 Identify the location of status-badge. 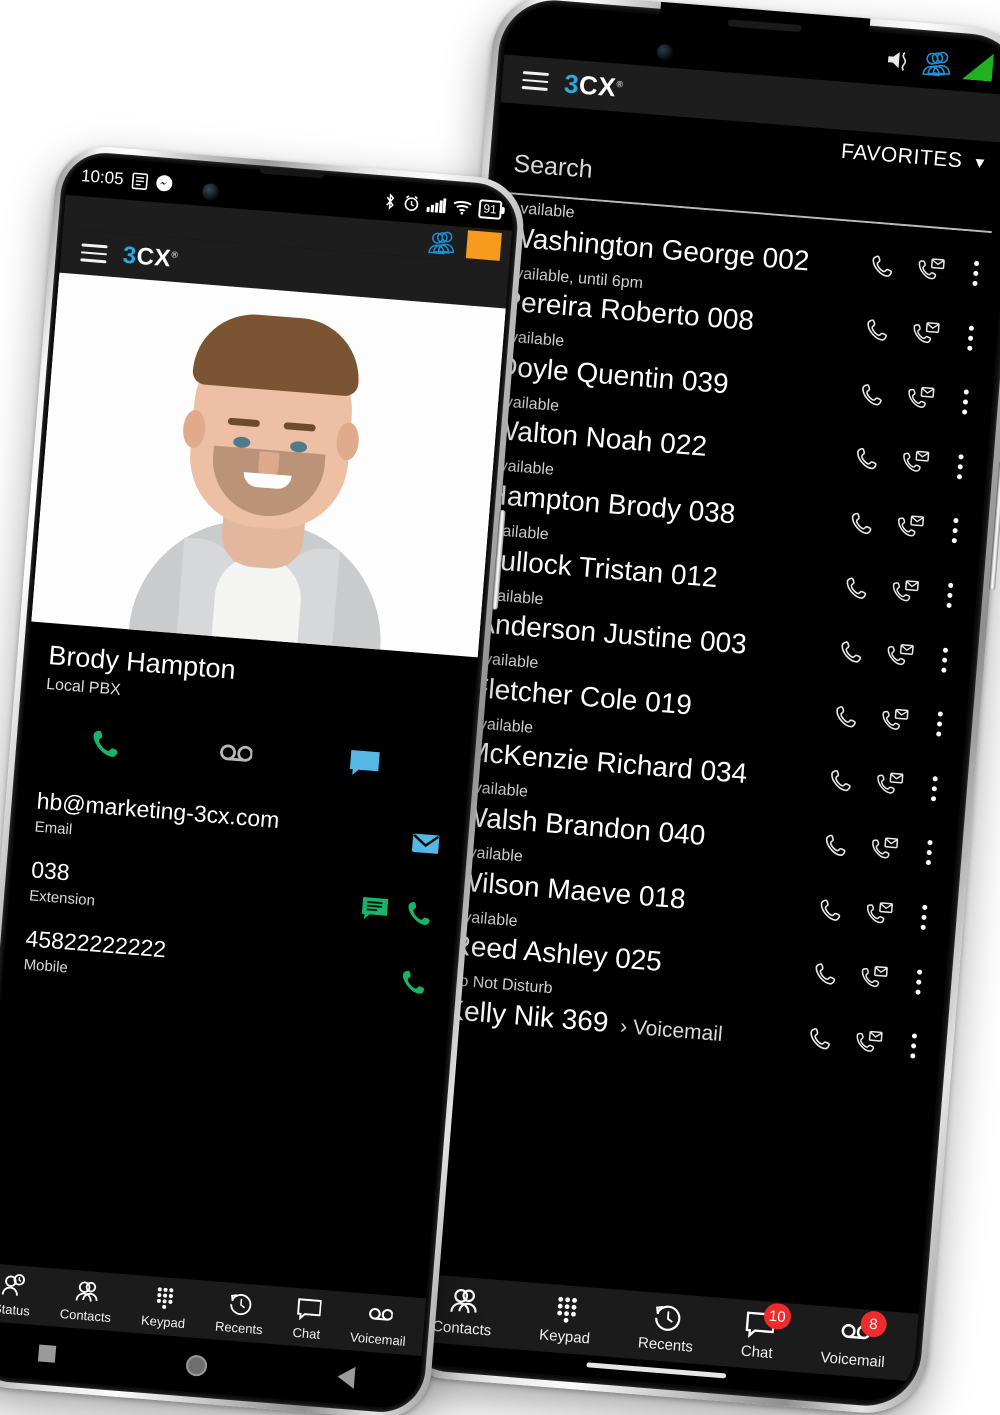
(483, 245).